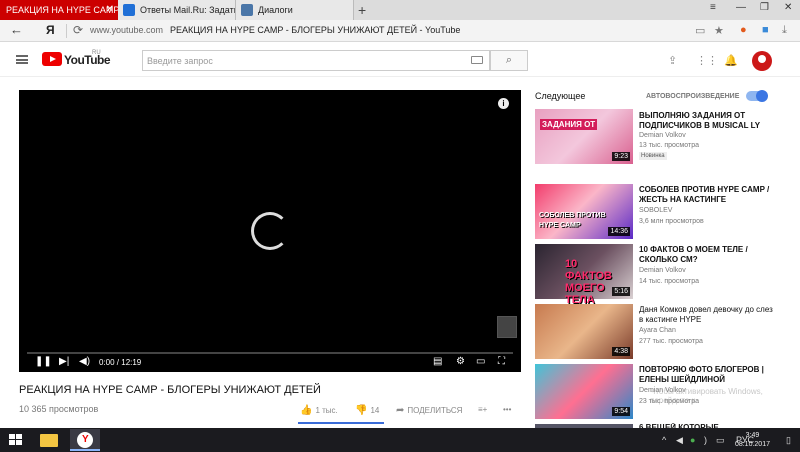 The height and width of the screenshot is (452, 800). I want to click on share-button: ➦ ПОДЕЛИТЬСЯ, so click(429, 410).